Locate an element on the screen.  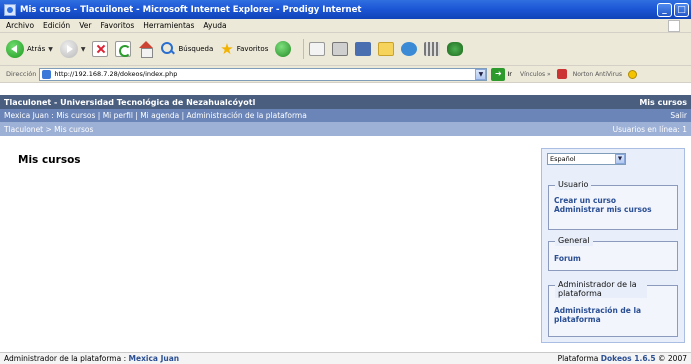
menu-ayuda: Ayuda is located at coordinates (214, 25).